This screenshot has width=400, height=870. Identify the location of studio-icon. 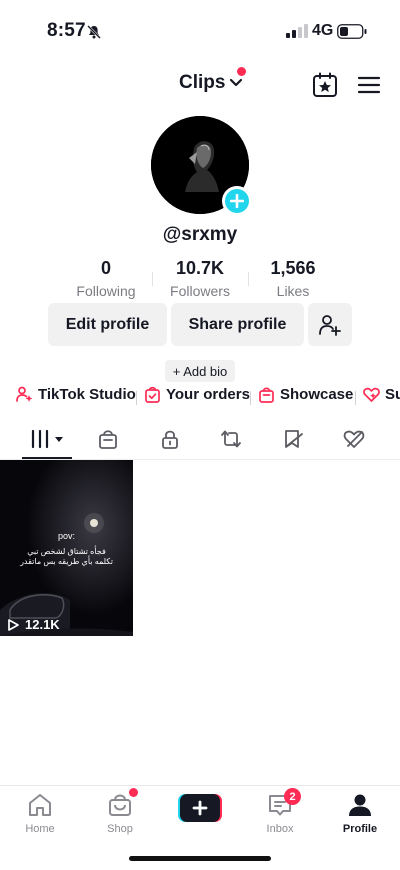
(24, 394).